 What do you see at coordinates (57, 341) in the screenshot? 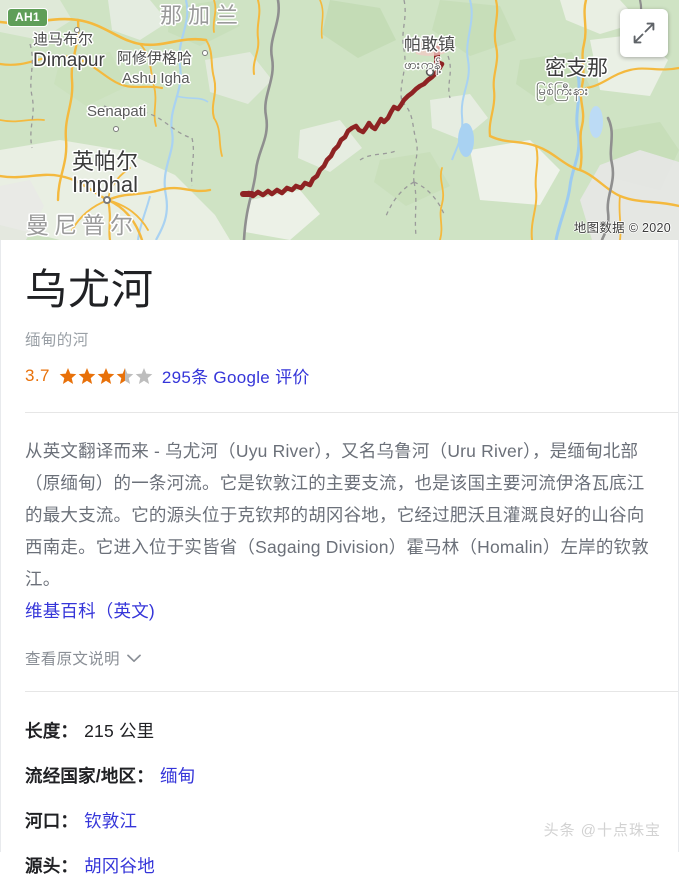
I see `entity-subtitle: 缅甸的河` at bounding box center [57, 341].